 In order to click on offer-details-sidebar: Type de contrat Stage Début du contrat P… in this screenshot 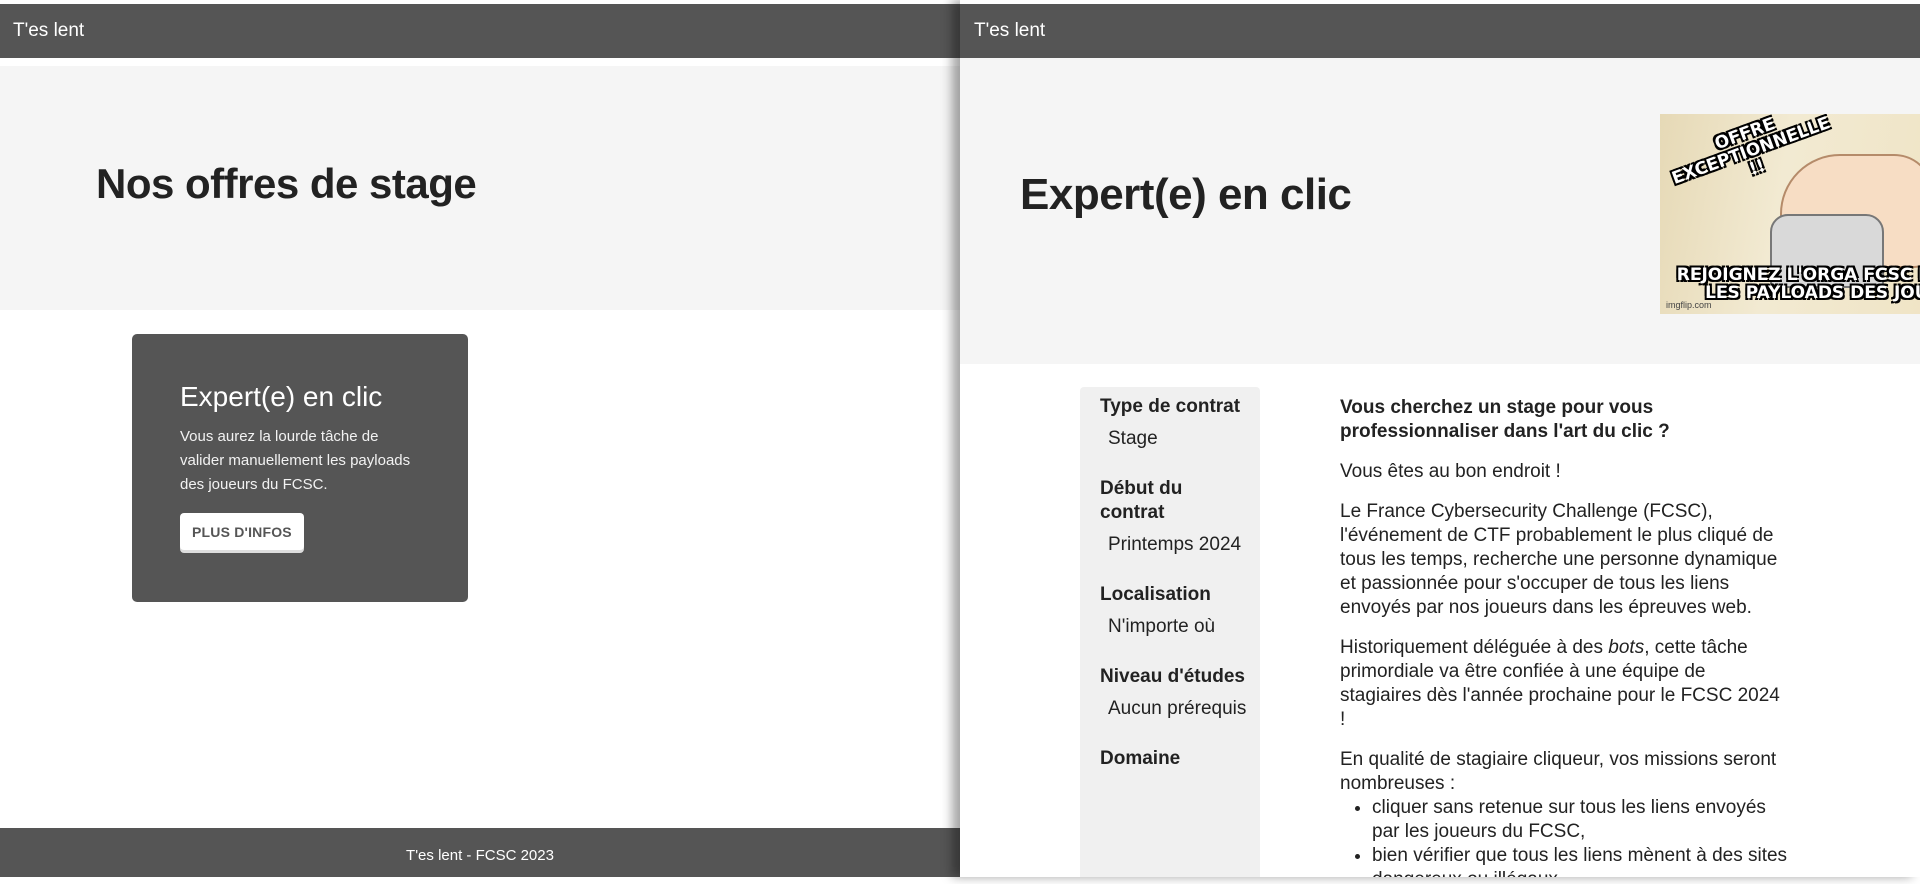, I will do `click(1170, 632)`.